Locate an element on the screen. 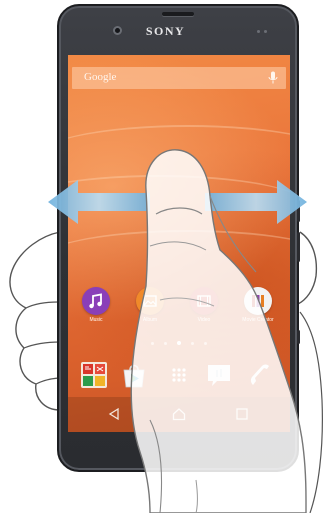 The width and height of the screenshot is (331, 513). app-music: Music is located at coordinates (96, 305).